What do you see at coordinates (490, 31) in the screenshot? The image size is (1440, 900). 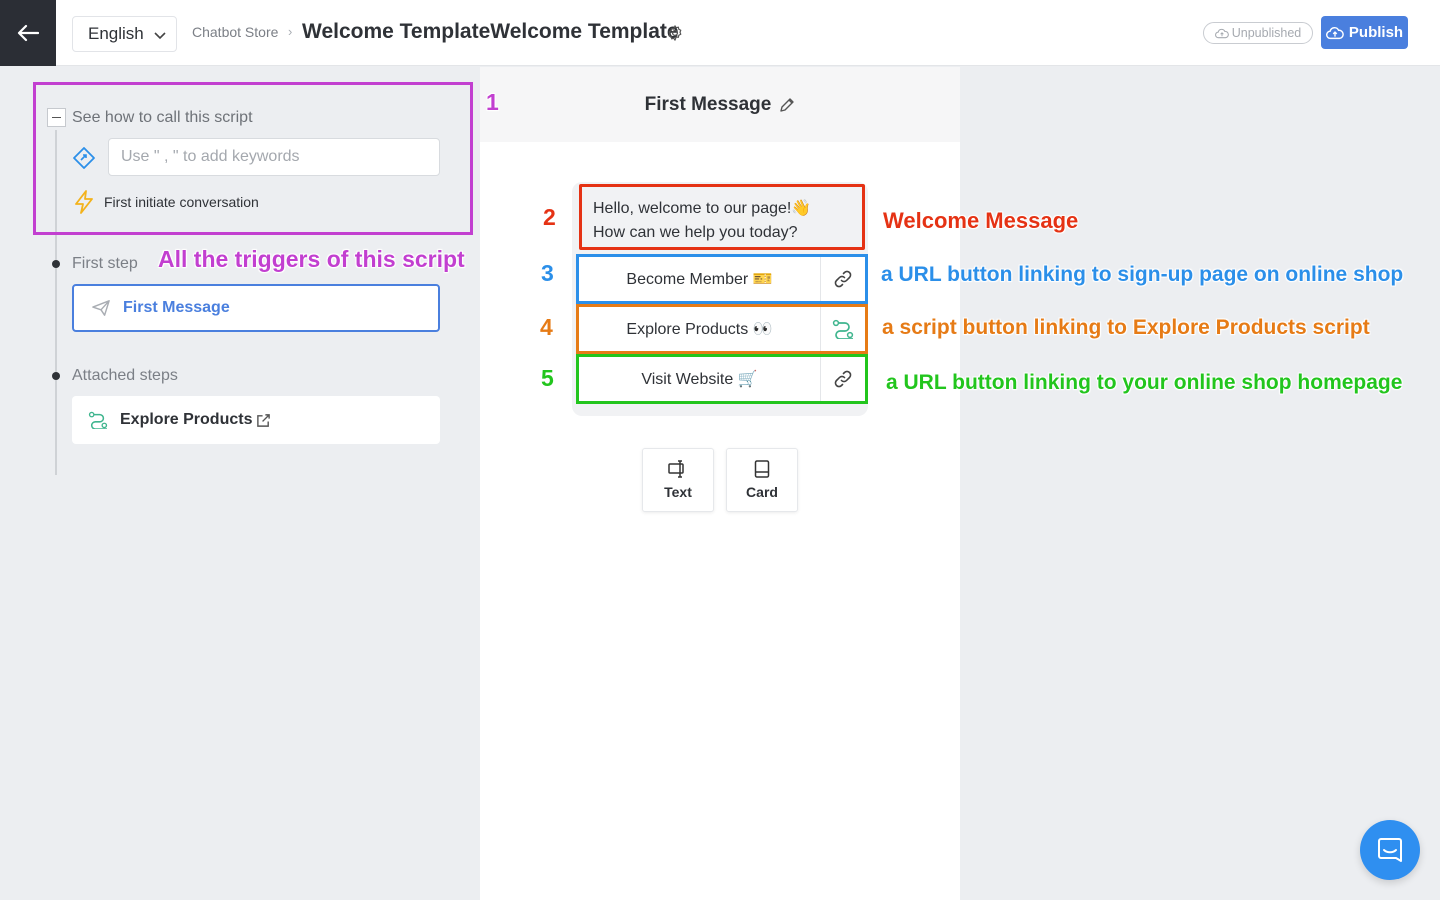 I see `page-title: Welcome TemplateWelcome Template` at bounding box center [490, 31].